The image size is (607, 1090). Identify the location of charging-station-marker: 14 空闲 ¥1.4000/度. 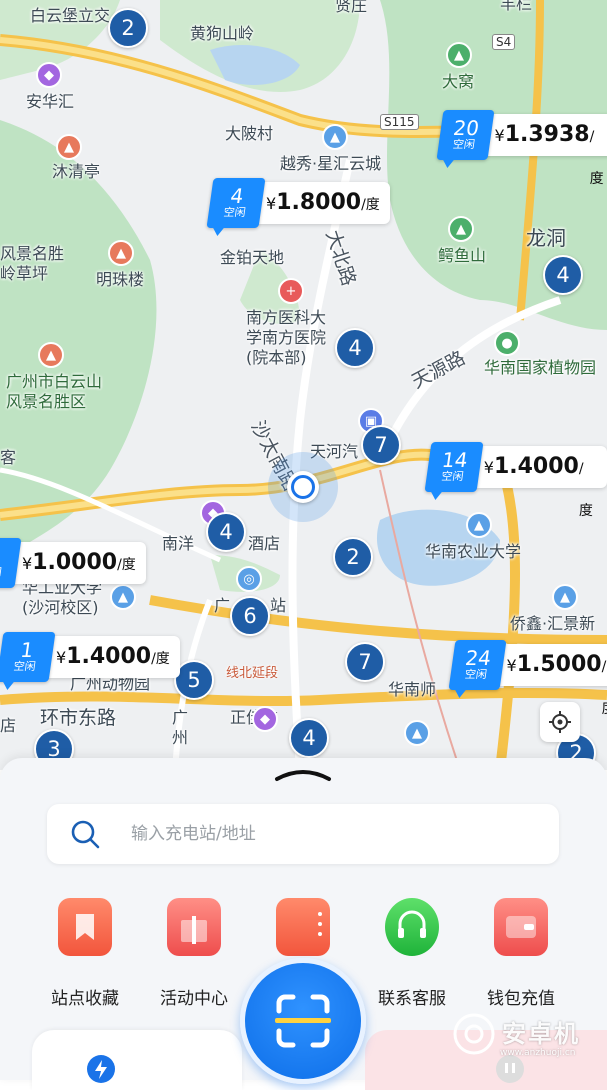
(515, 480).